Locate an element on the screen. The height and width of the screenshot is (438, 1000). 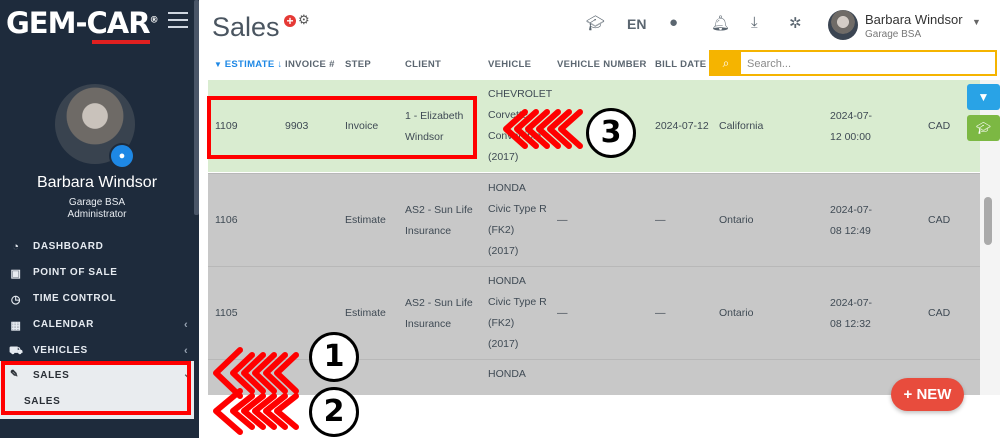
callout-2: 2 is located at coordinates (334, 412).